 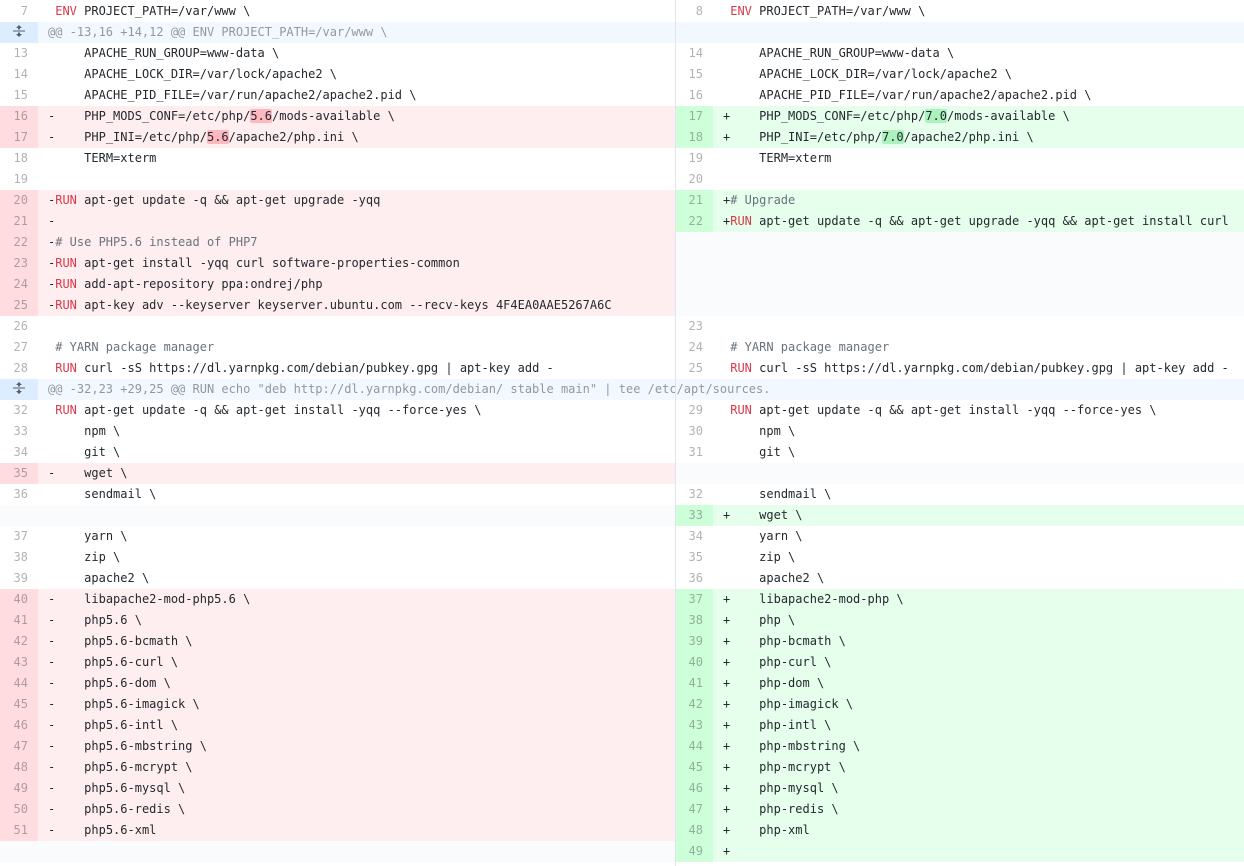 What do you see at coordinates (19, 368) in the screenshot?
I see `line-number: 28` at bounding box center [19, 368].